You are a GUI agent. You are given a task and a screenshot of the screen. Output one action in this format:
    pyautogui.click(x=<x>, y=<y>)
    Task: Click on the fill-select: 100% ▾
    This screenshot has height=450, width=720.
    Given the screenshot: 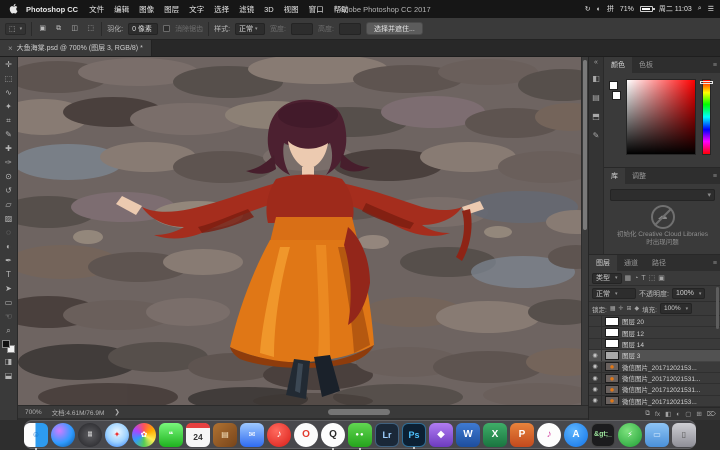 What is the action you would take?
    pyautogui.click(x=676, y=308)
    